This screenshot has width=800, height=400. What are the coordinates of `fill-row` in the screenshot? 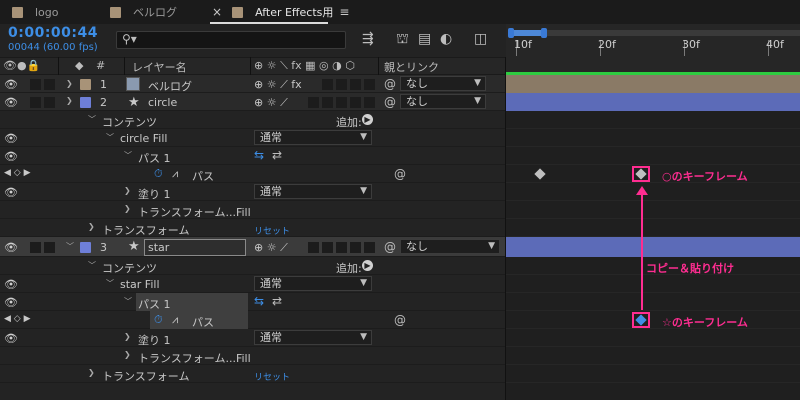 It's located at (253, 192).